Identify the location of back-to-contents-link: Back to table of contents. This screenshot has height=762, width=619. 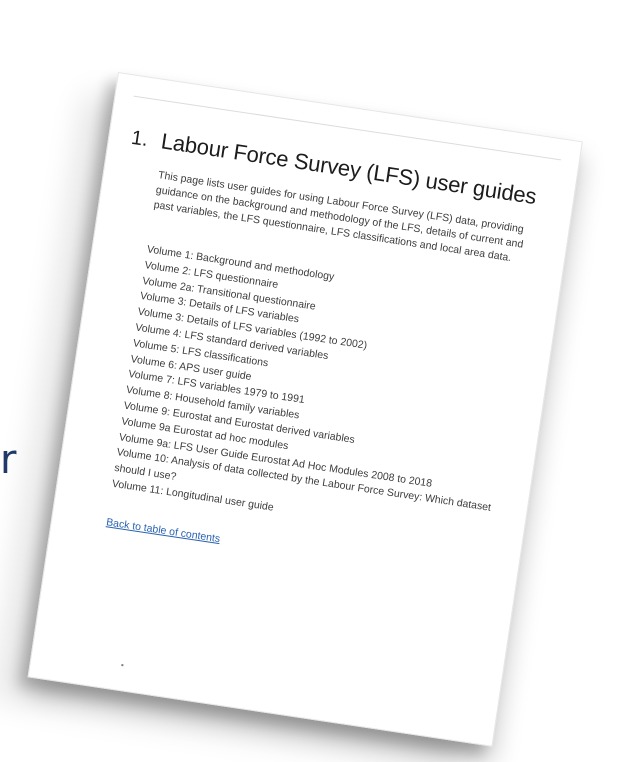
(163, 530).